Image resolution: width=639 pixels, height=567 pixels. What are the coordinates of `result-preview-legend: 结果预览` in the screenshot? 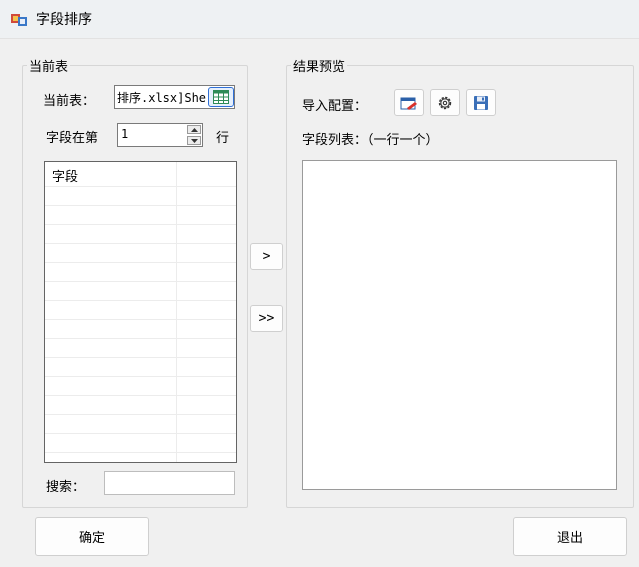 It's located at (319, 67).